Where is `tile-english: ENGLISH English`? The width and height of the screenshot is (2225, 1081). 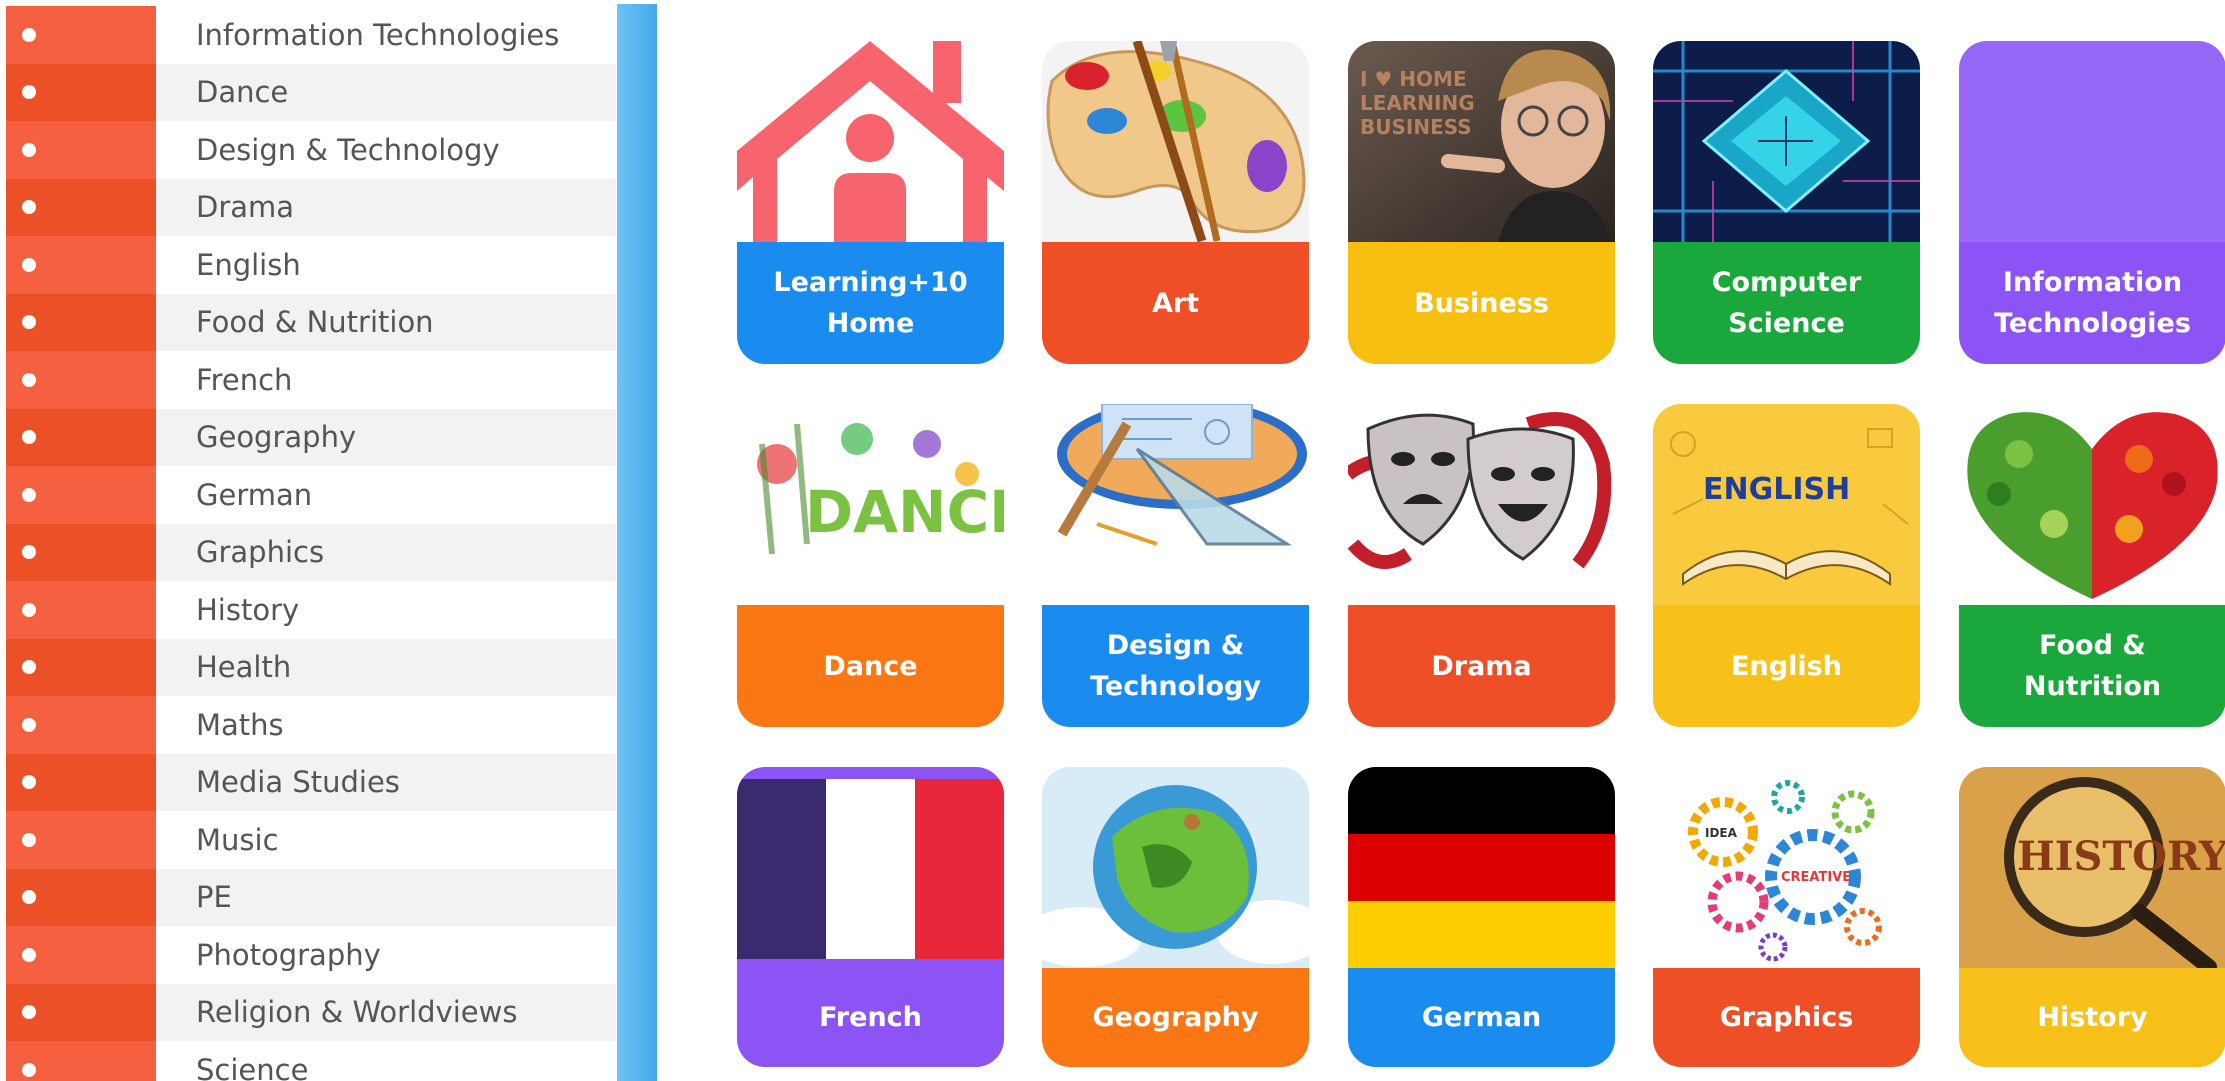 tile-english: ENGLISH English is located at coordinates (1786, 565).